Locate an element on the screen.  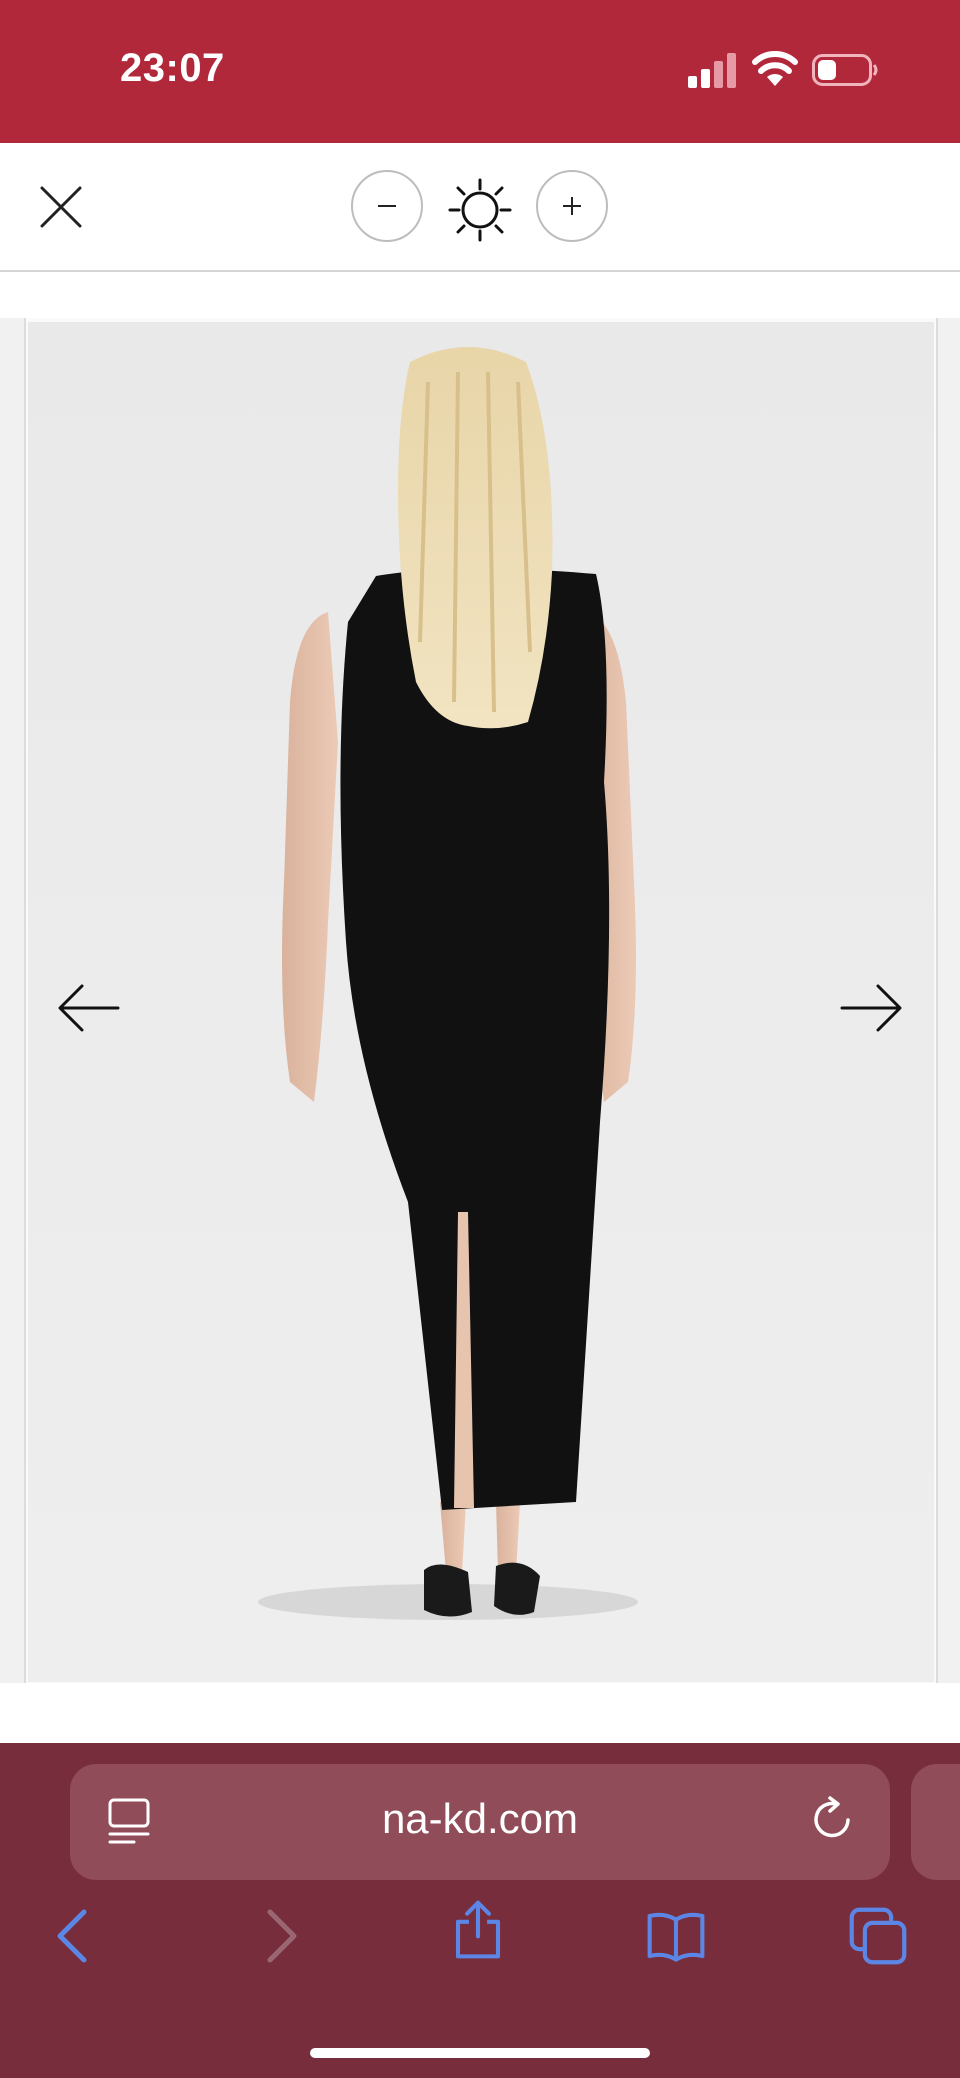
forward-icon is located at coordinates (280, 1936).